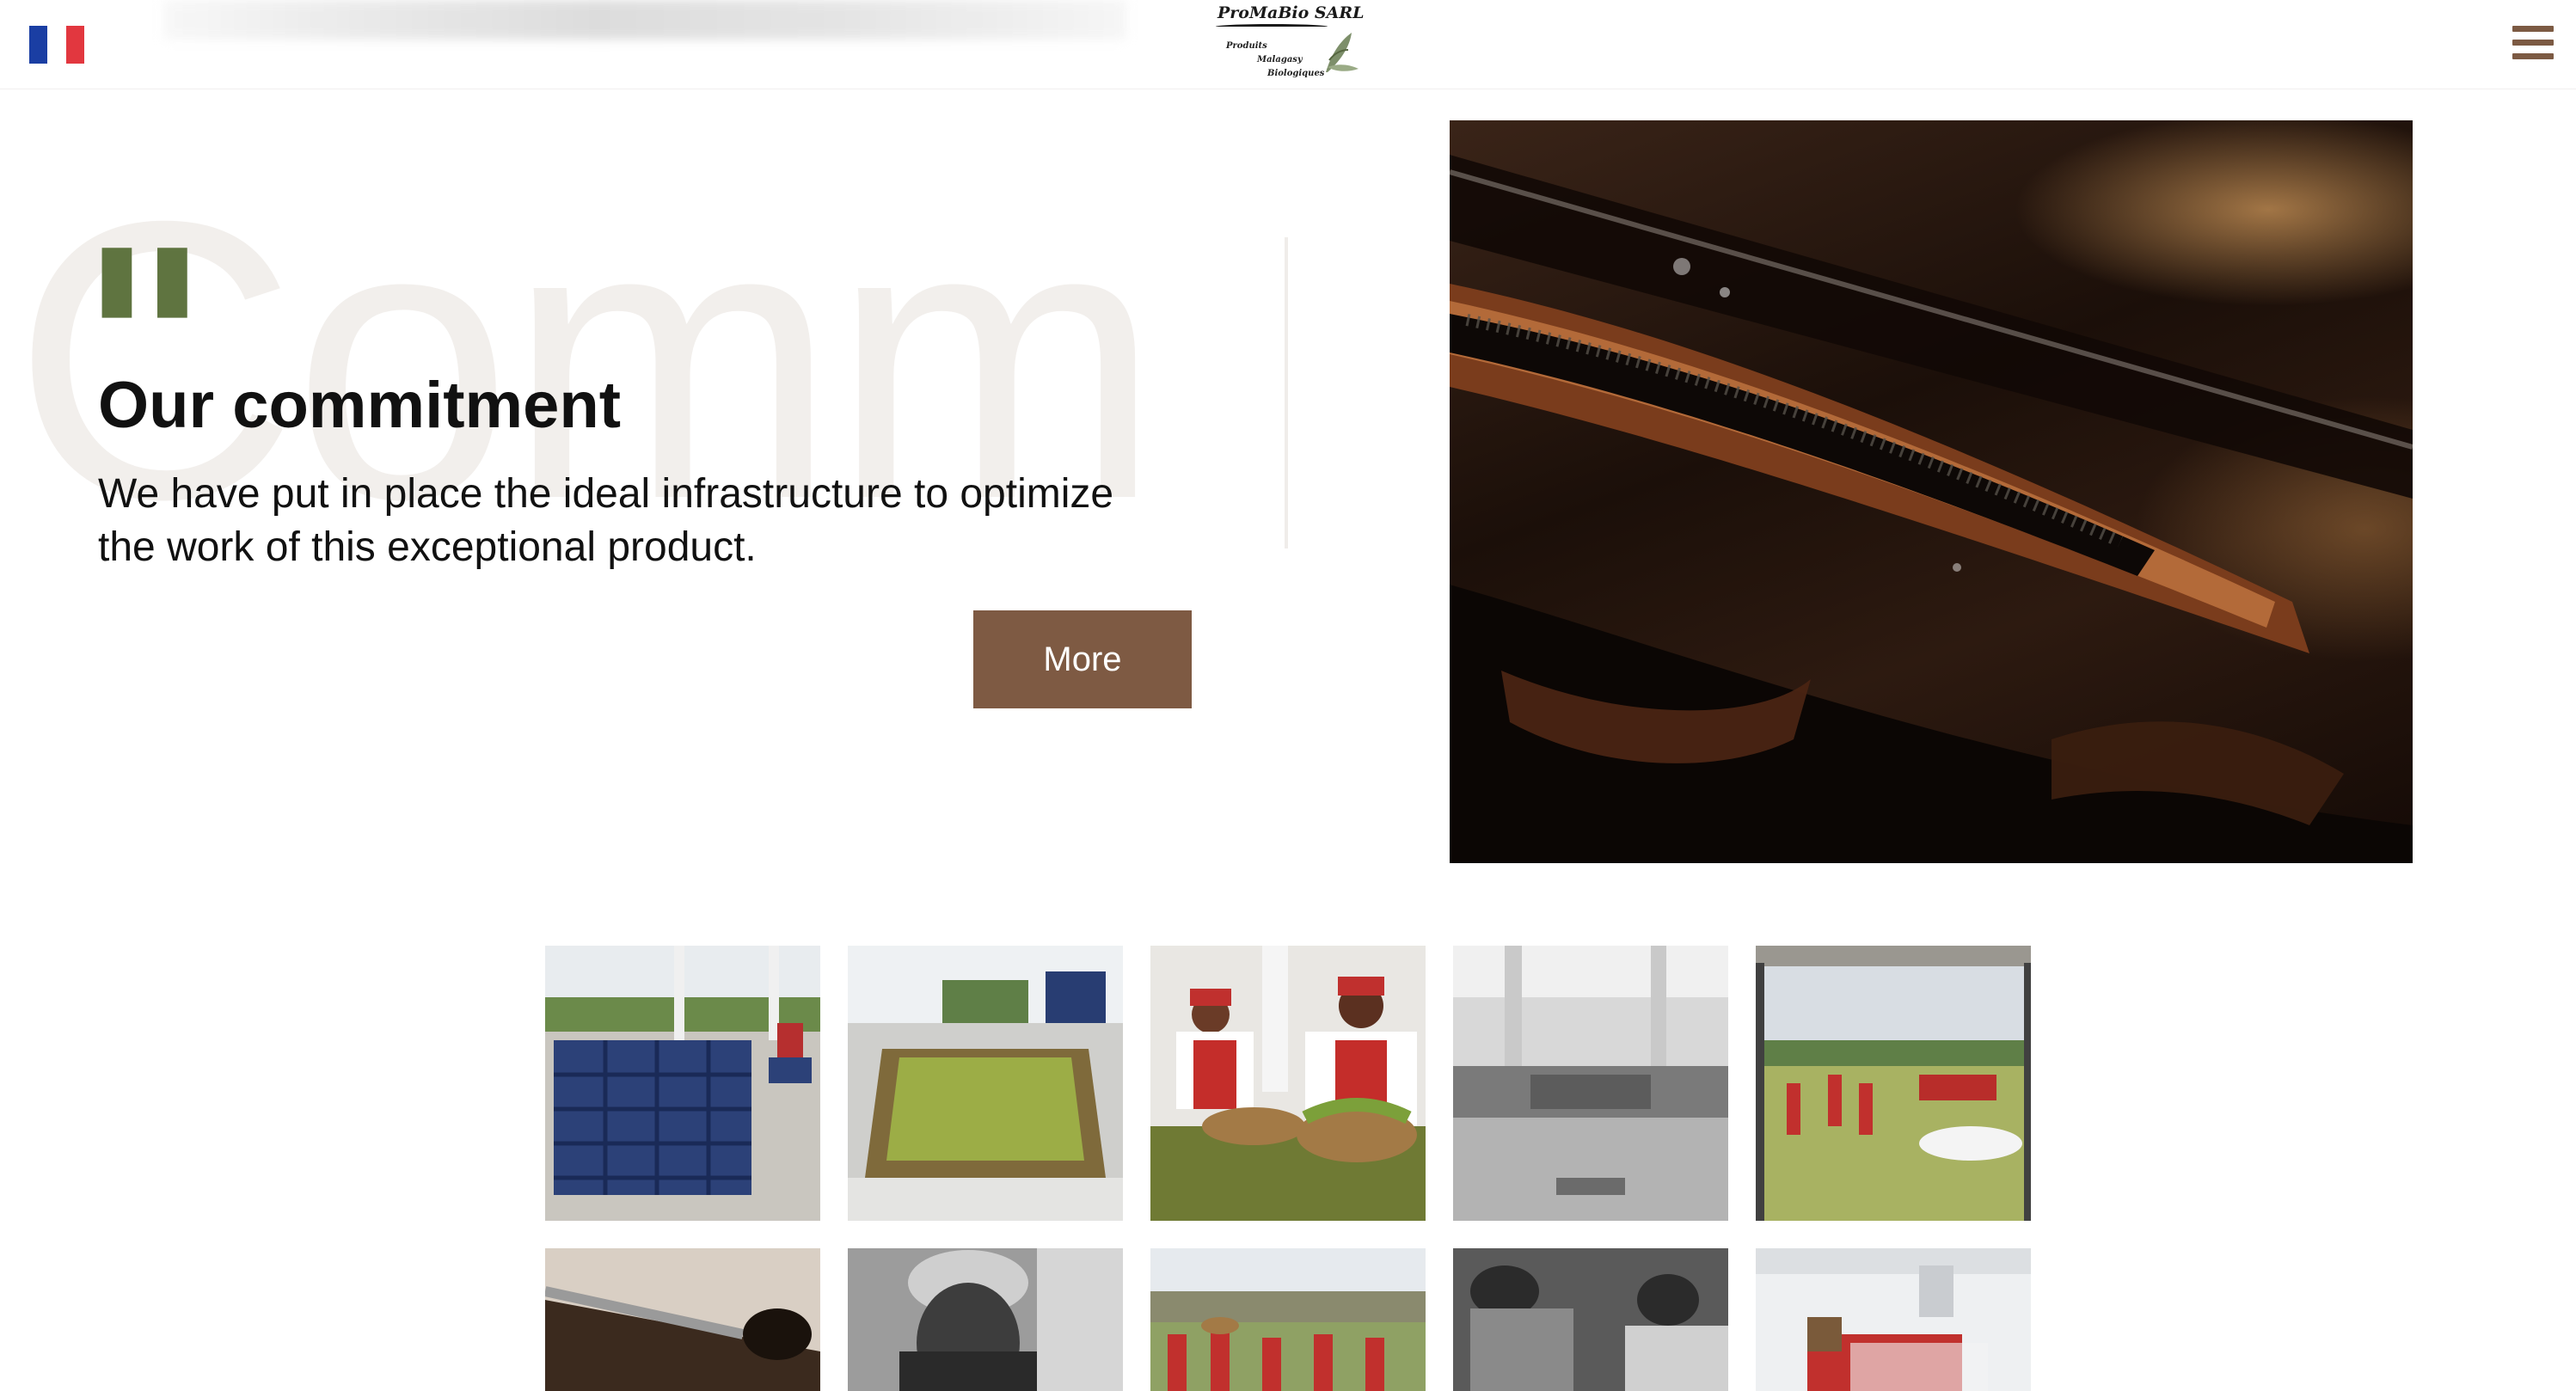 The height and width of the screenshot is (1391, 2576). I want to click on logo-line1: Produits, so click(1246, 46).